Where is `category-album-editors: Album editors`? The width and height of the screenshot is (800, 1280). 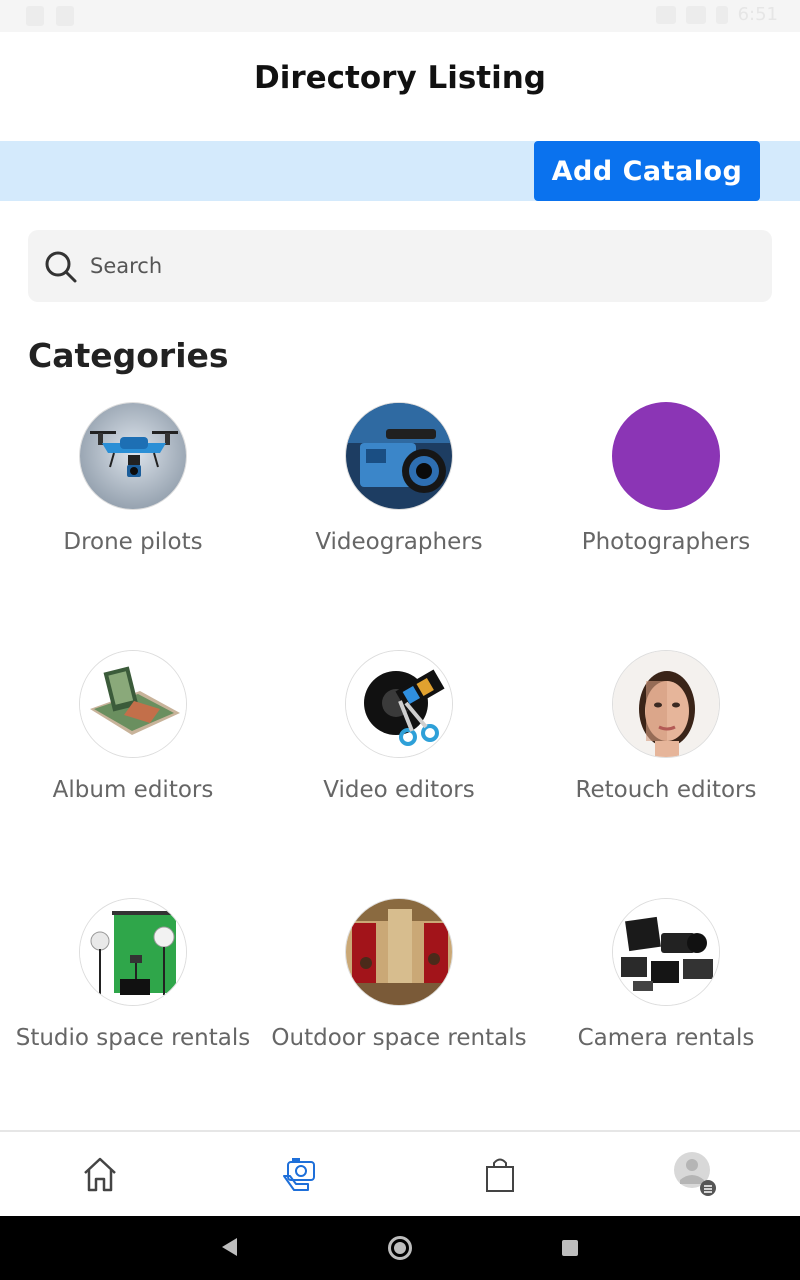 category-album-editors: Album editors is located at coordinates (133, 729).